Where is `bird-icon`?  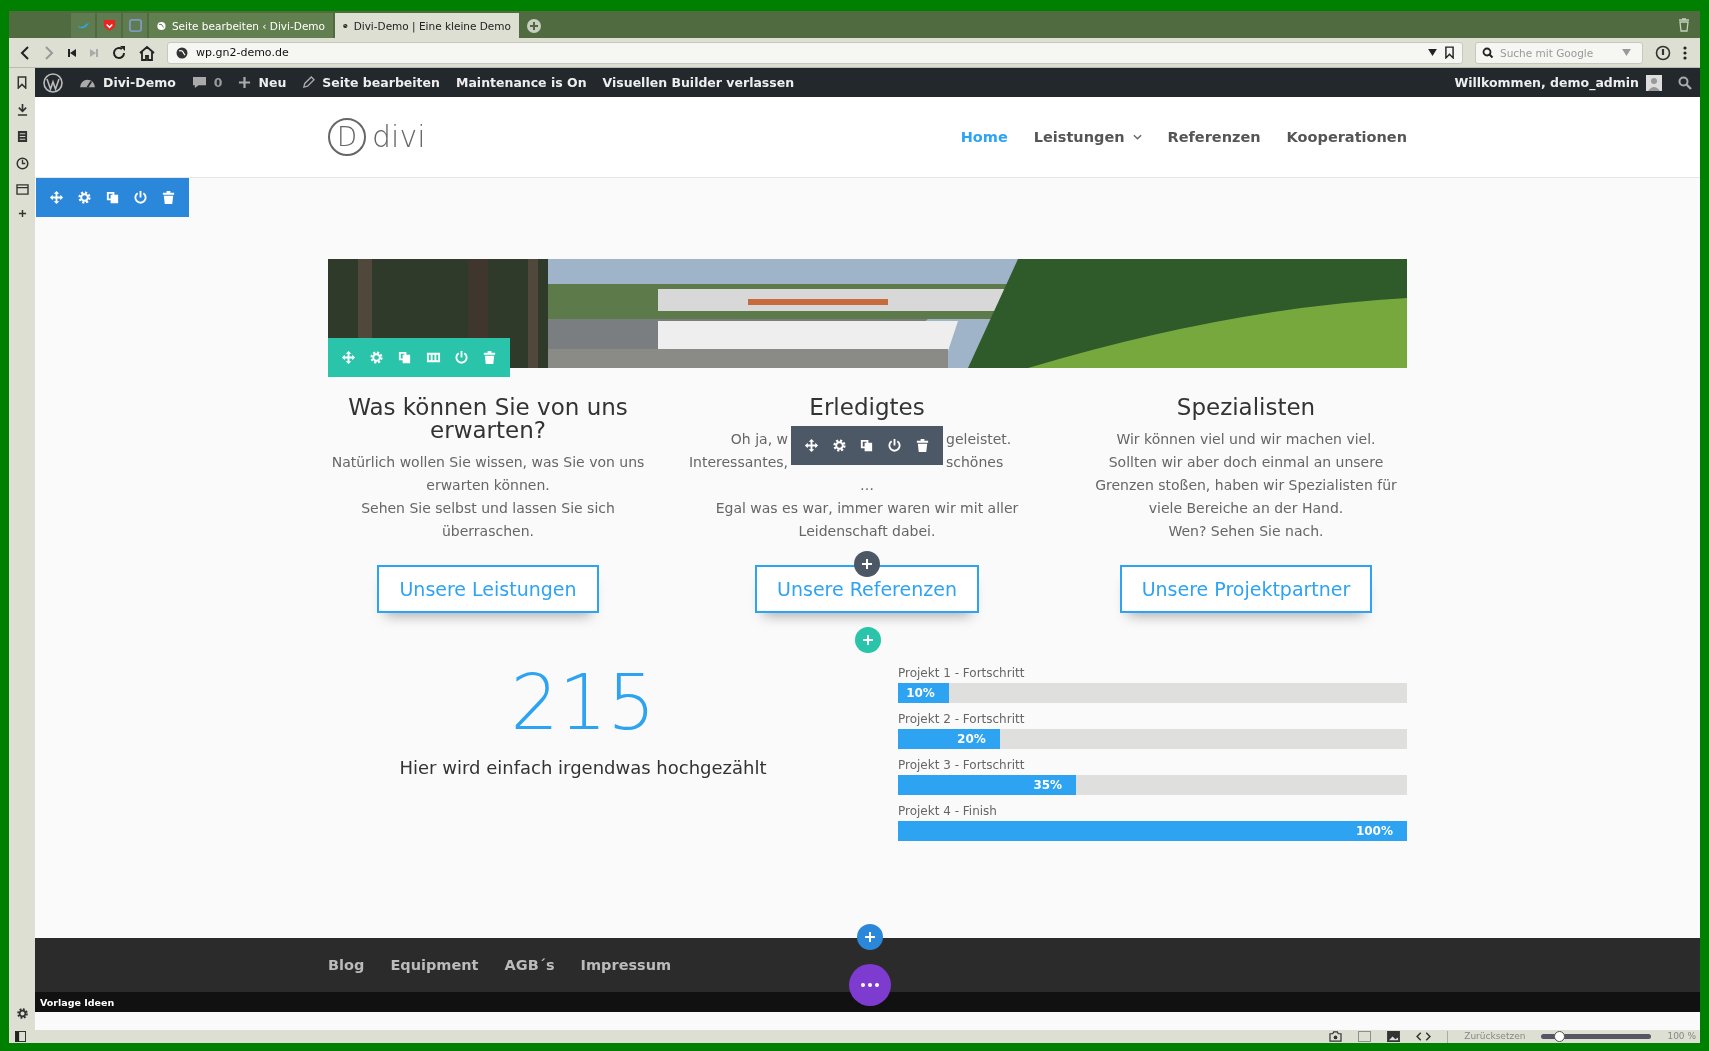
bird-icon is located at coordinates (83, 25).